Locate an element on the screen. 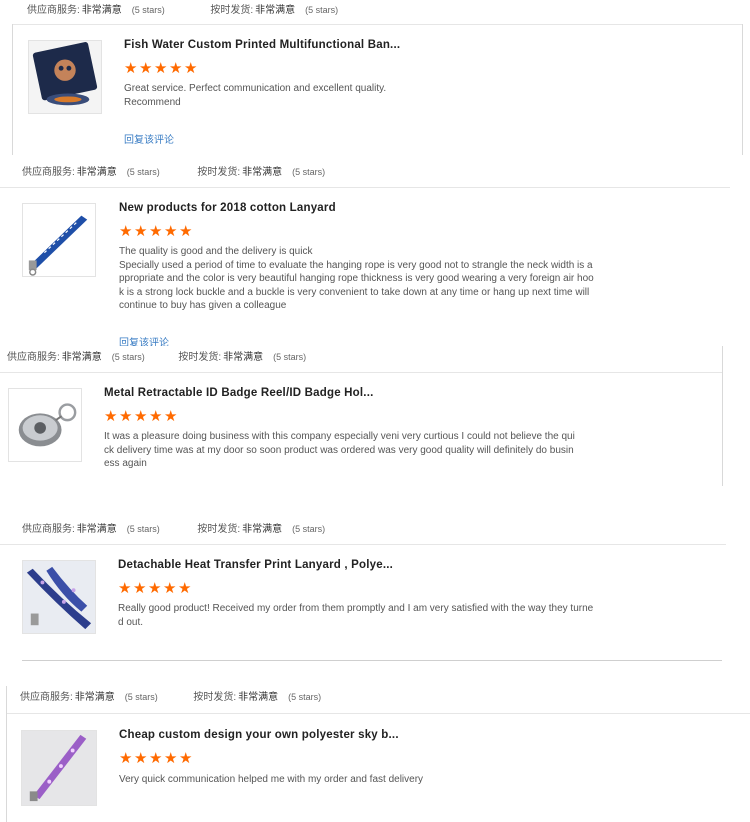 The image size is (750, 822). badge-reel-image is located at coordinates (45, 425).